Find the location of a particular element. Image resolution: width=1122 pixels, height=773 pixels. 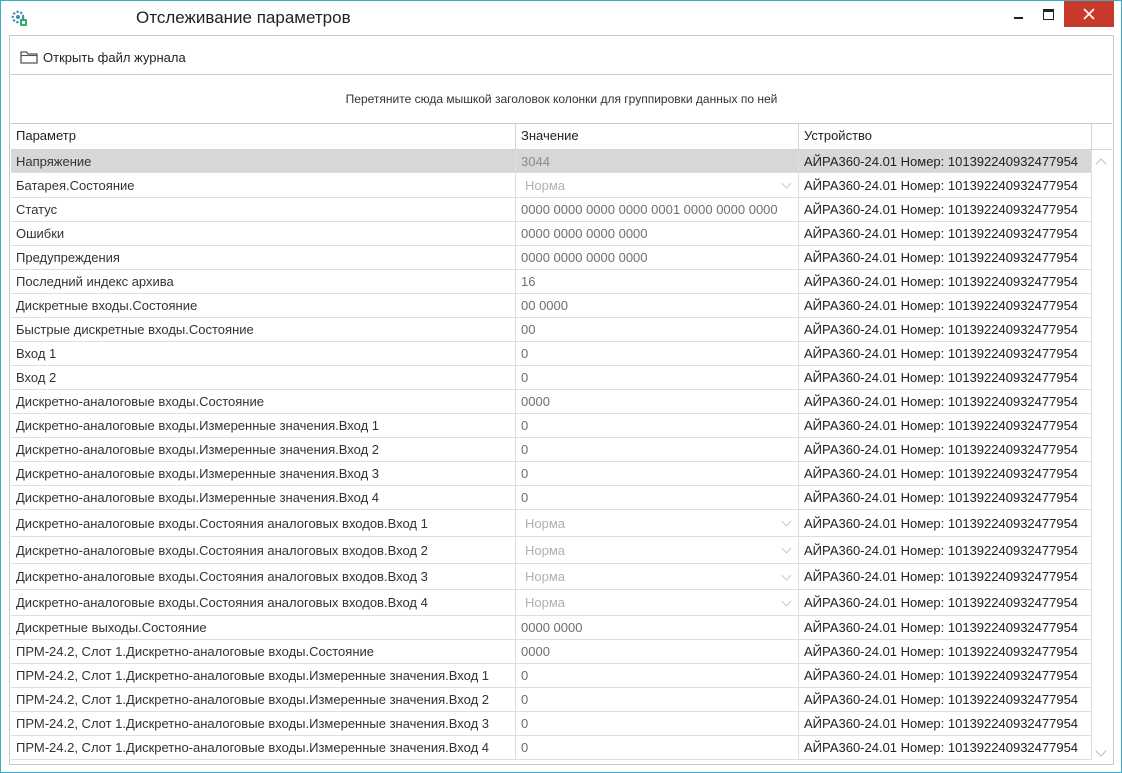

close-button is located at coordinates (1089, 14).